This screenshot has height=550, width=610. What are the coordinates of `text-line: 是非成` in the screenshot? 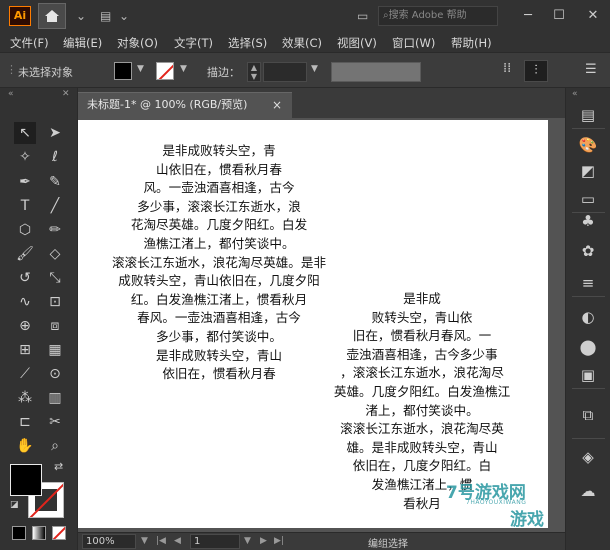 It's located at (422, 298).